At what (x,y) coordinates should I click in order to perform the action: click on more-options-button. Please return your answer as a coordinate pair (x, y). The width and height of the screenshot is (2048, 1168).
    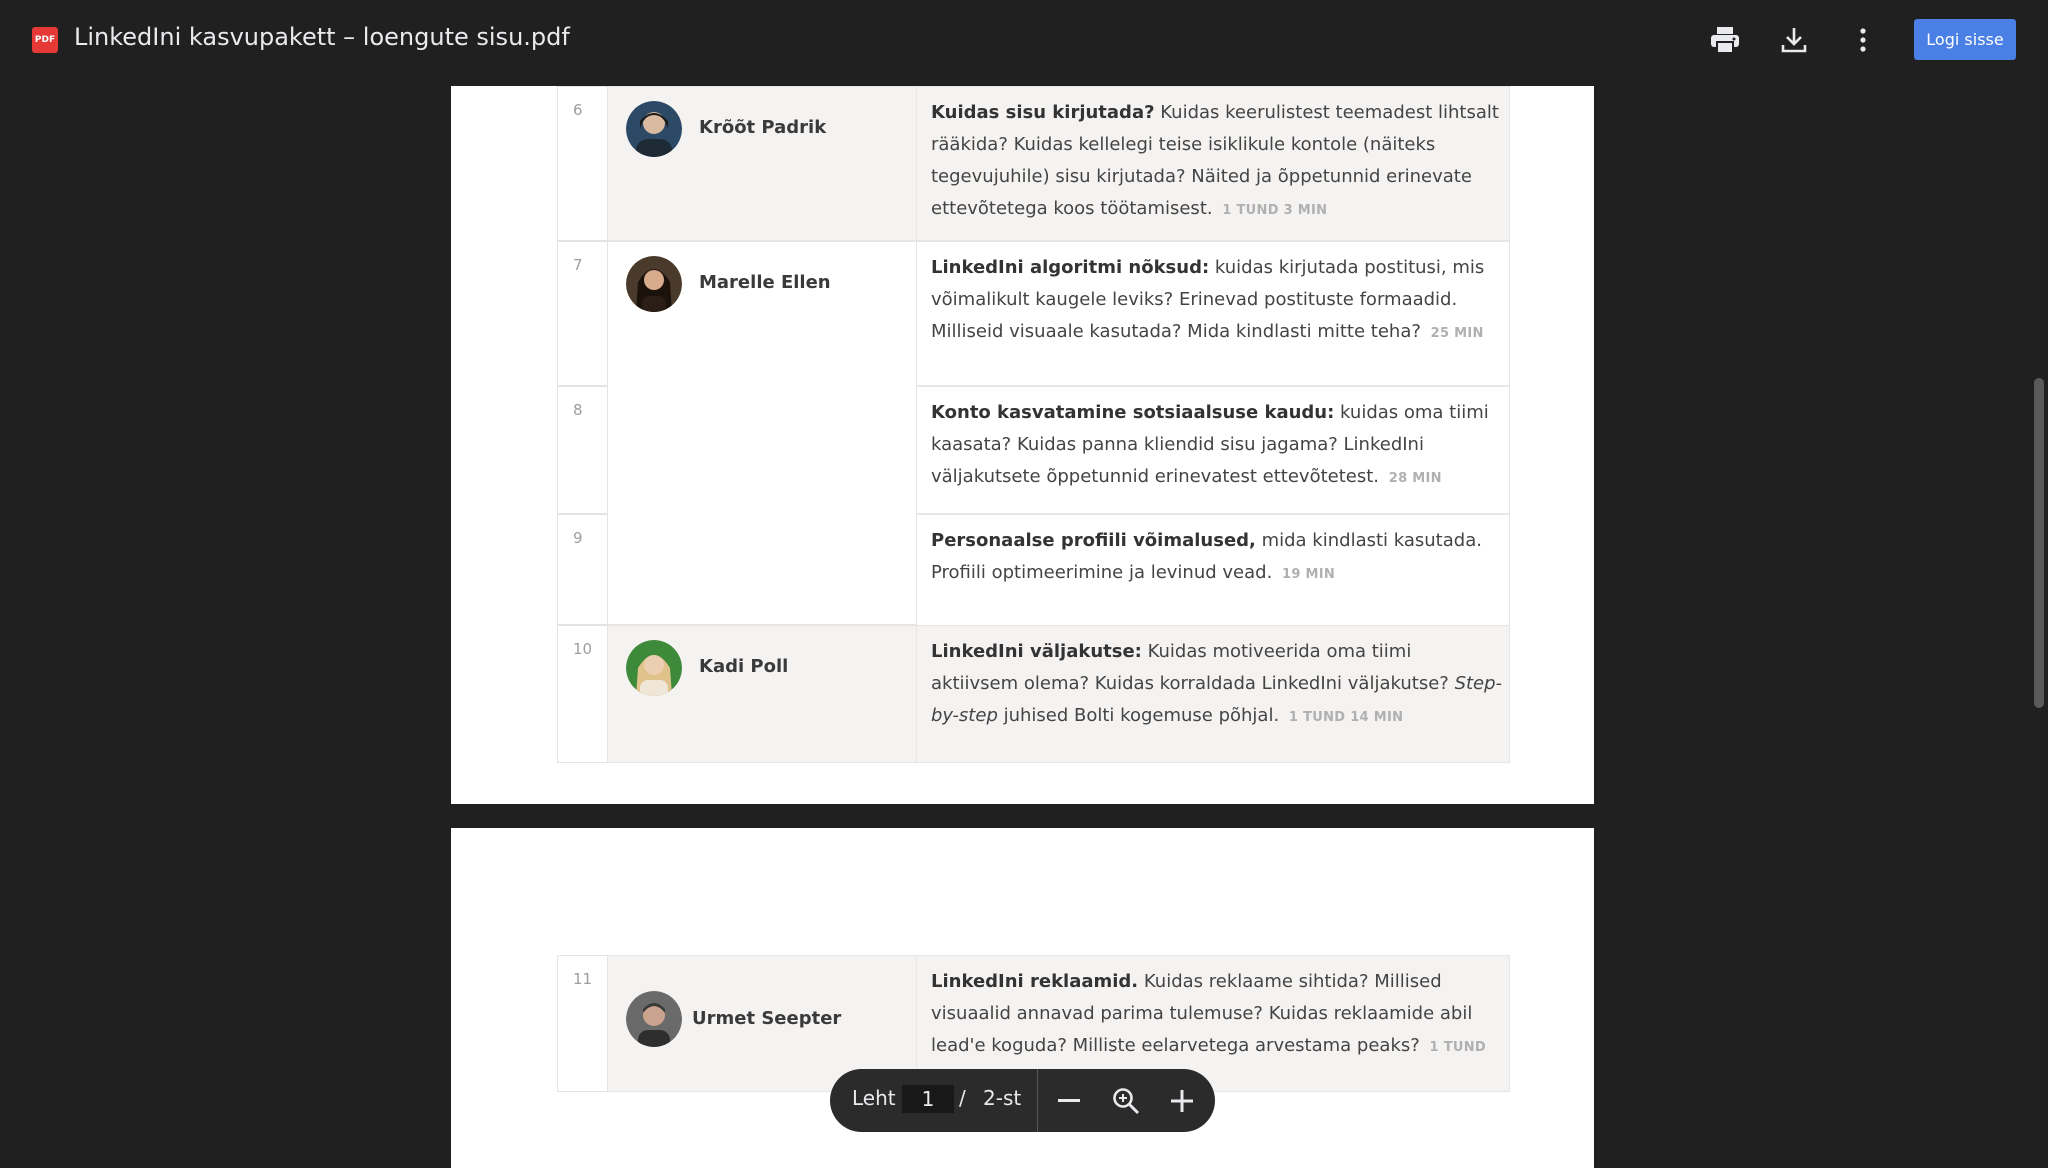
    Looking at the image, I should click on (1863, 40).